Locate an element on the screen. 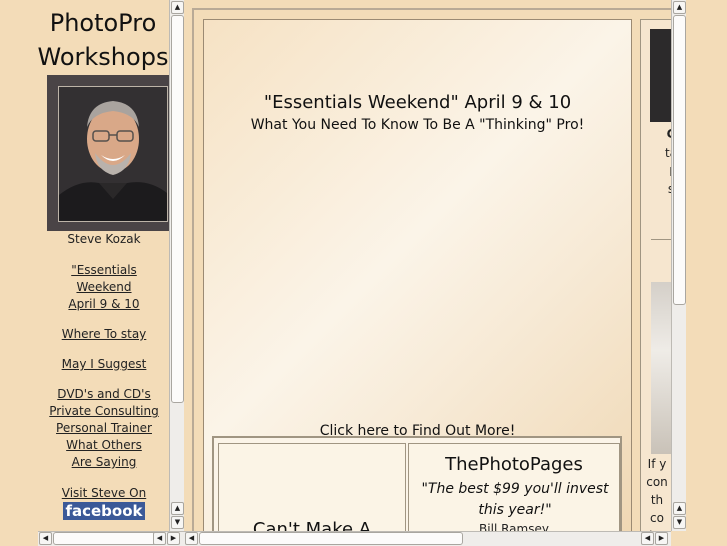 This screenshot has height=546, width=727. brand-line-2: Workshops is located at coordinates (103, 57).